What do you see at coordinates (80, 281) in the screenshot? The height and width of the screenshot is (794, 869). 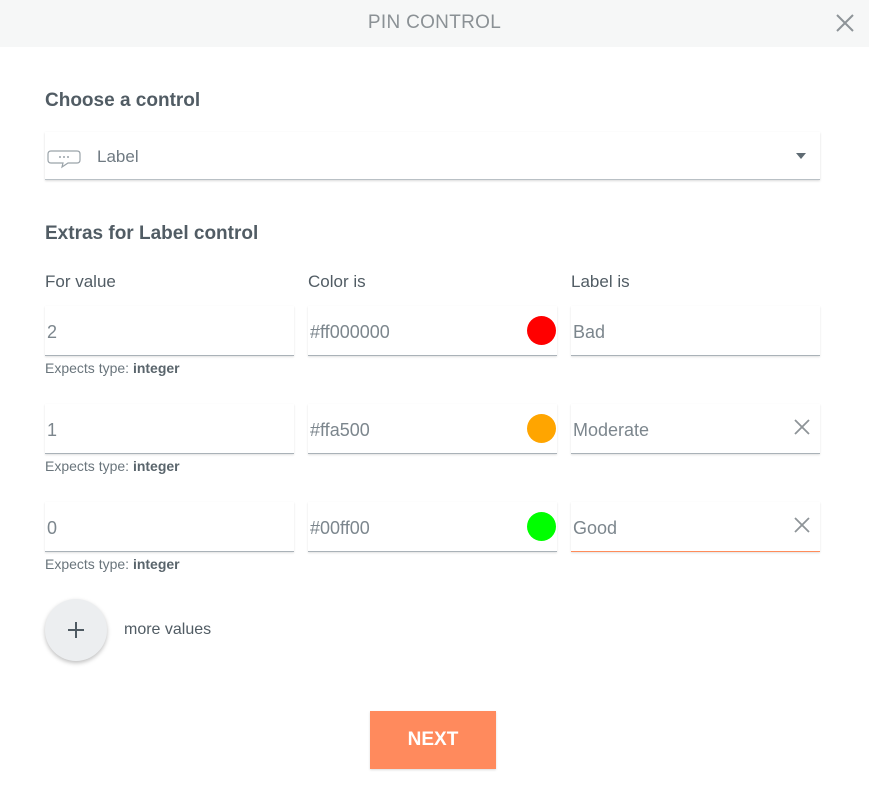 I see `column-label-value: For value` at bounding box center [80, 281].